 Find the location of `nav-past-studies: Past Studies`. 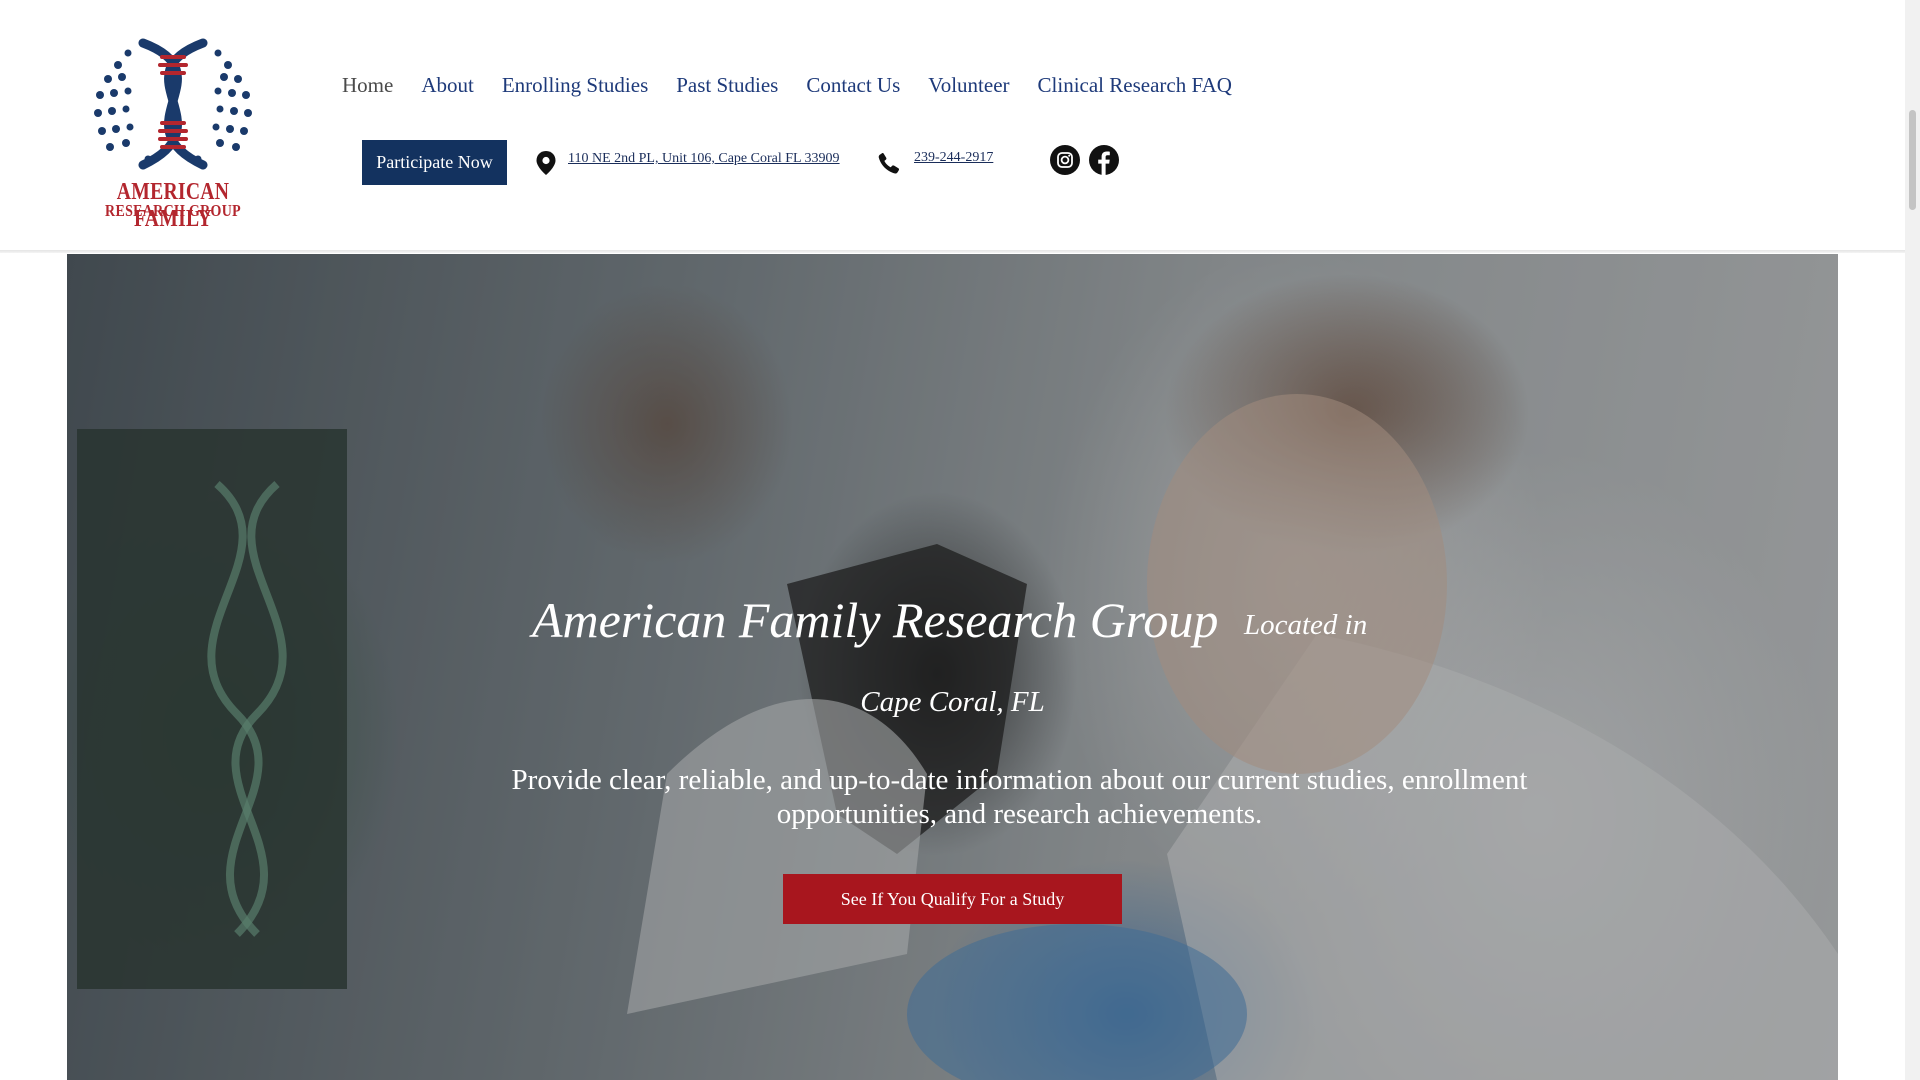

nav-past-studies: Past Studies is located at coordinates (727, 85).